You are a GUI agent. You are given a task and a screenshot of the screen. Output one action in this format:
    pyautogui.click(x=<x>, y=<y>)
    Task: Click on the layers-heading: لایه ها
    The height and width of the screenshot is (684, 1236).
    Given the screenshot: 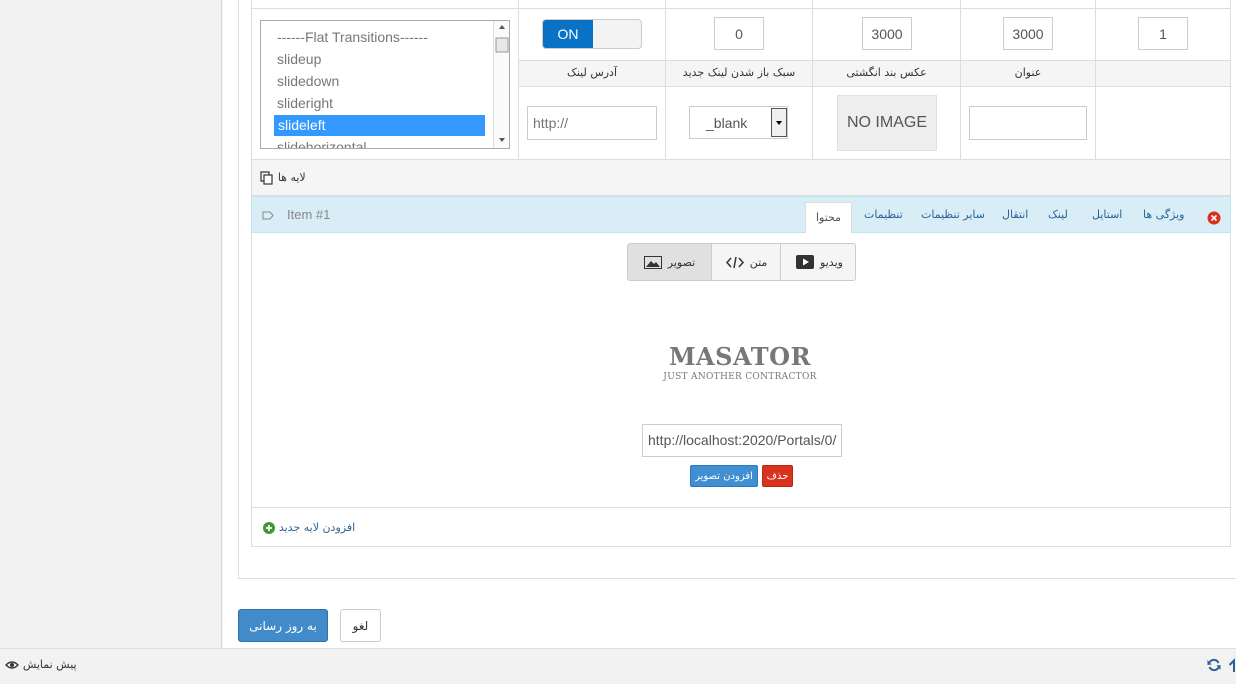 What is the action you would take?
    pyautogui.click(x=283, y=177)
    